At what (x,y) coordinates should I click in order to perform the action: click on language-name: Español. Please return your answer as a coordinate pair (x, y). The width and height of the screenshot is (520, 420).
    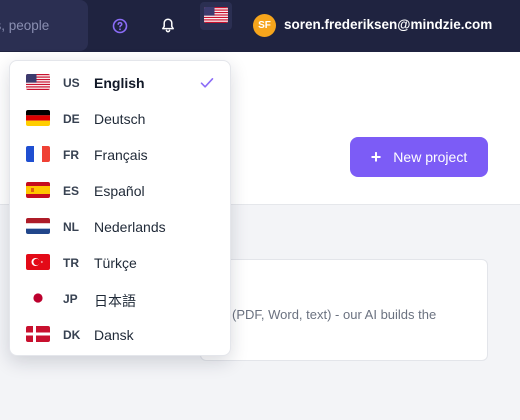
    Looking at the image, I should click on (119, 191).